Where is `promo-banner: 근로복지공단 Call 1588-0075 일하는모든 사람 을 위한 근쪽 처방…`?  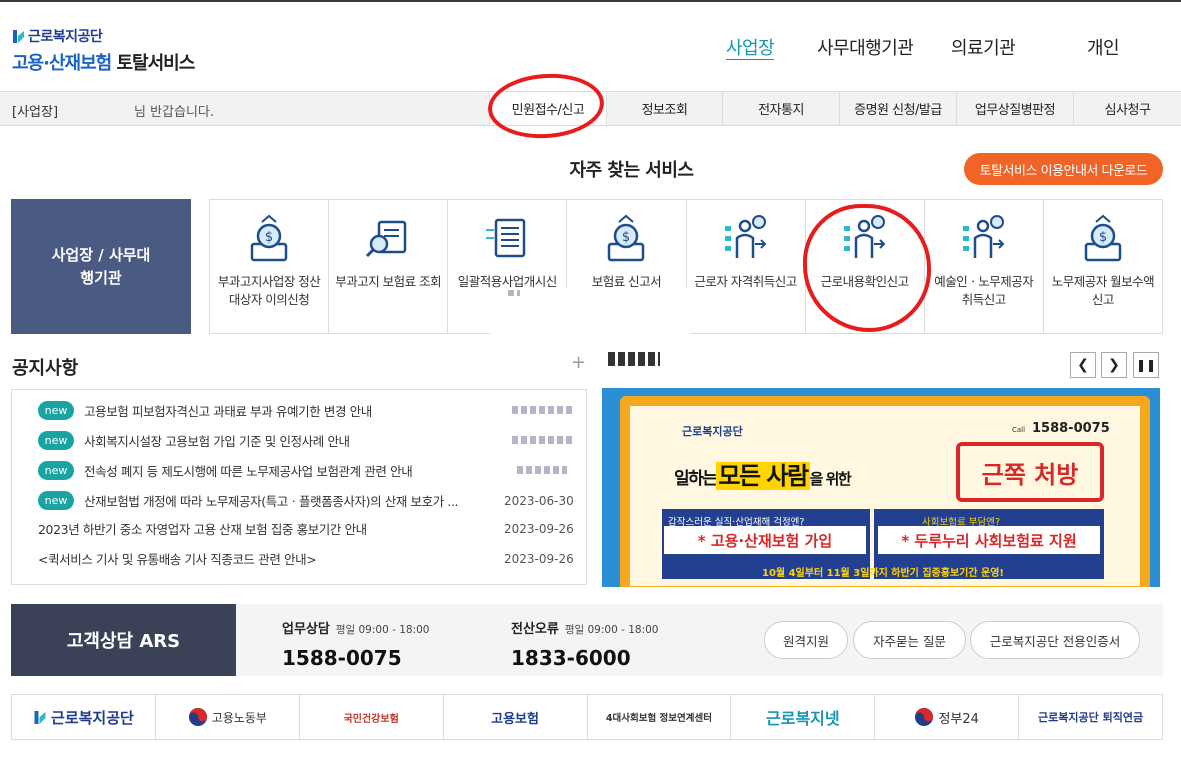 promo-banner: 근로복지공단 Call 1588-0075 일하는모든 사람 을 위한 근쪽 처방… is located at coordinates (881, 487).